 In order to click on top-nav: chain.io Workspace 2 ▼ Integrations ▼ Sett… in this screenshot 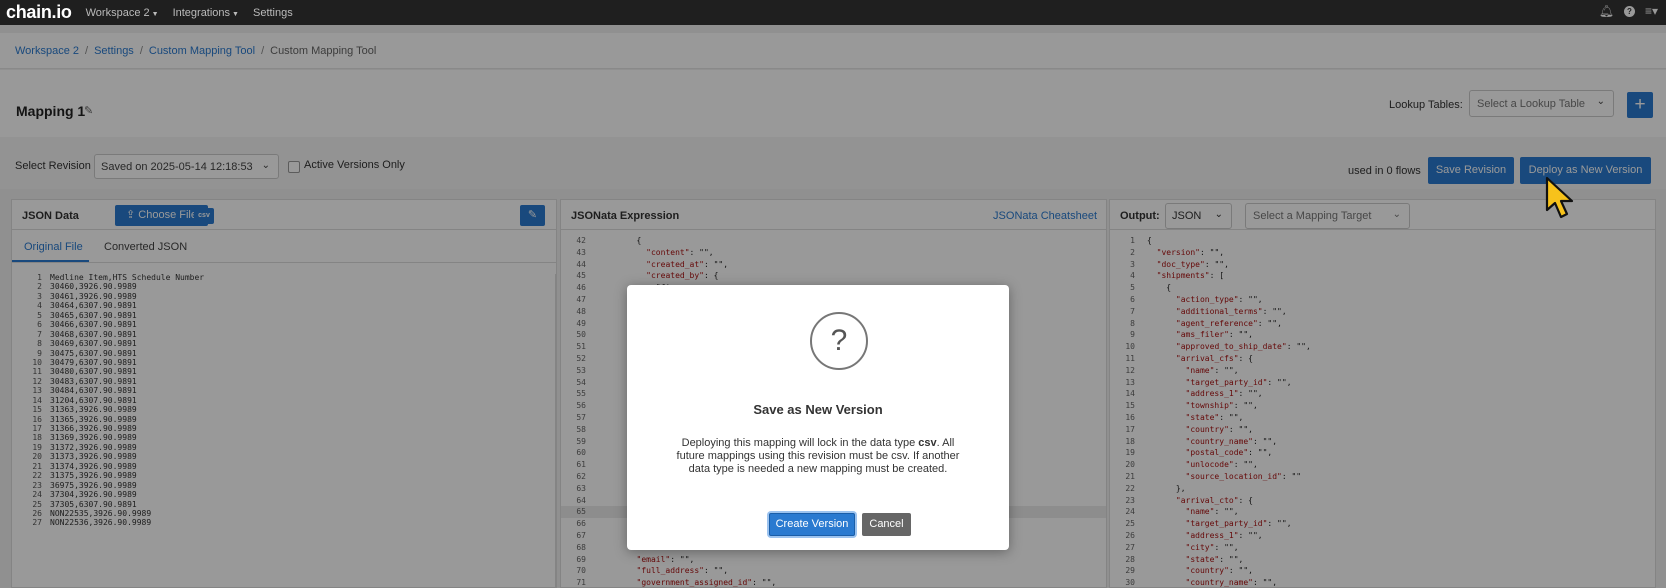, I will do `click(833, 12)`.